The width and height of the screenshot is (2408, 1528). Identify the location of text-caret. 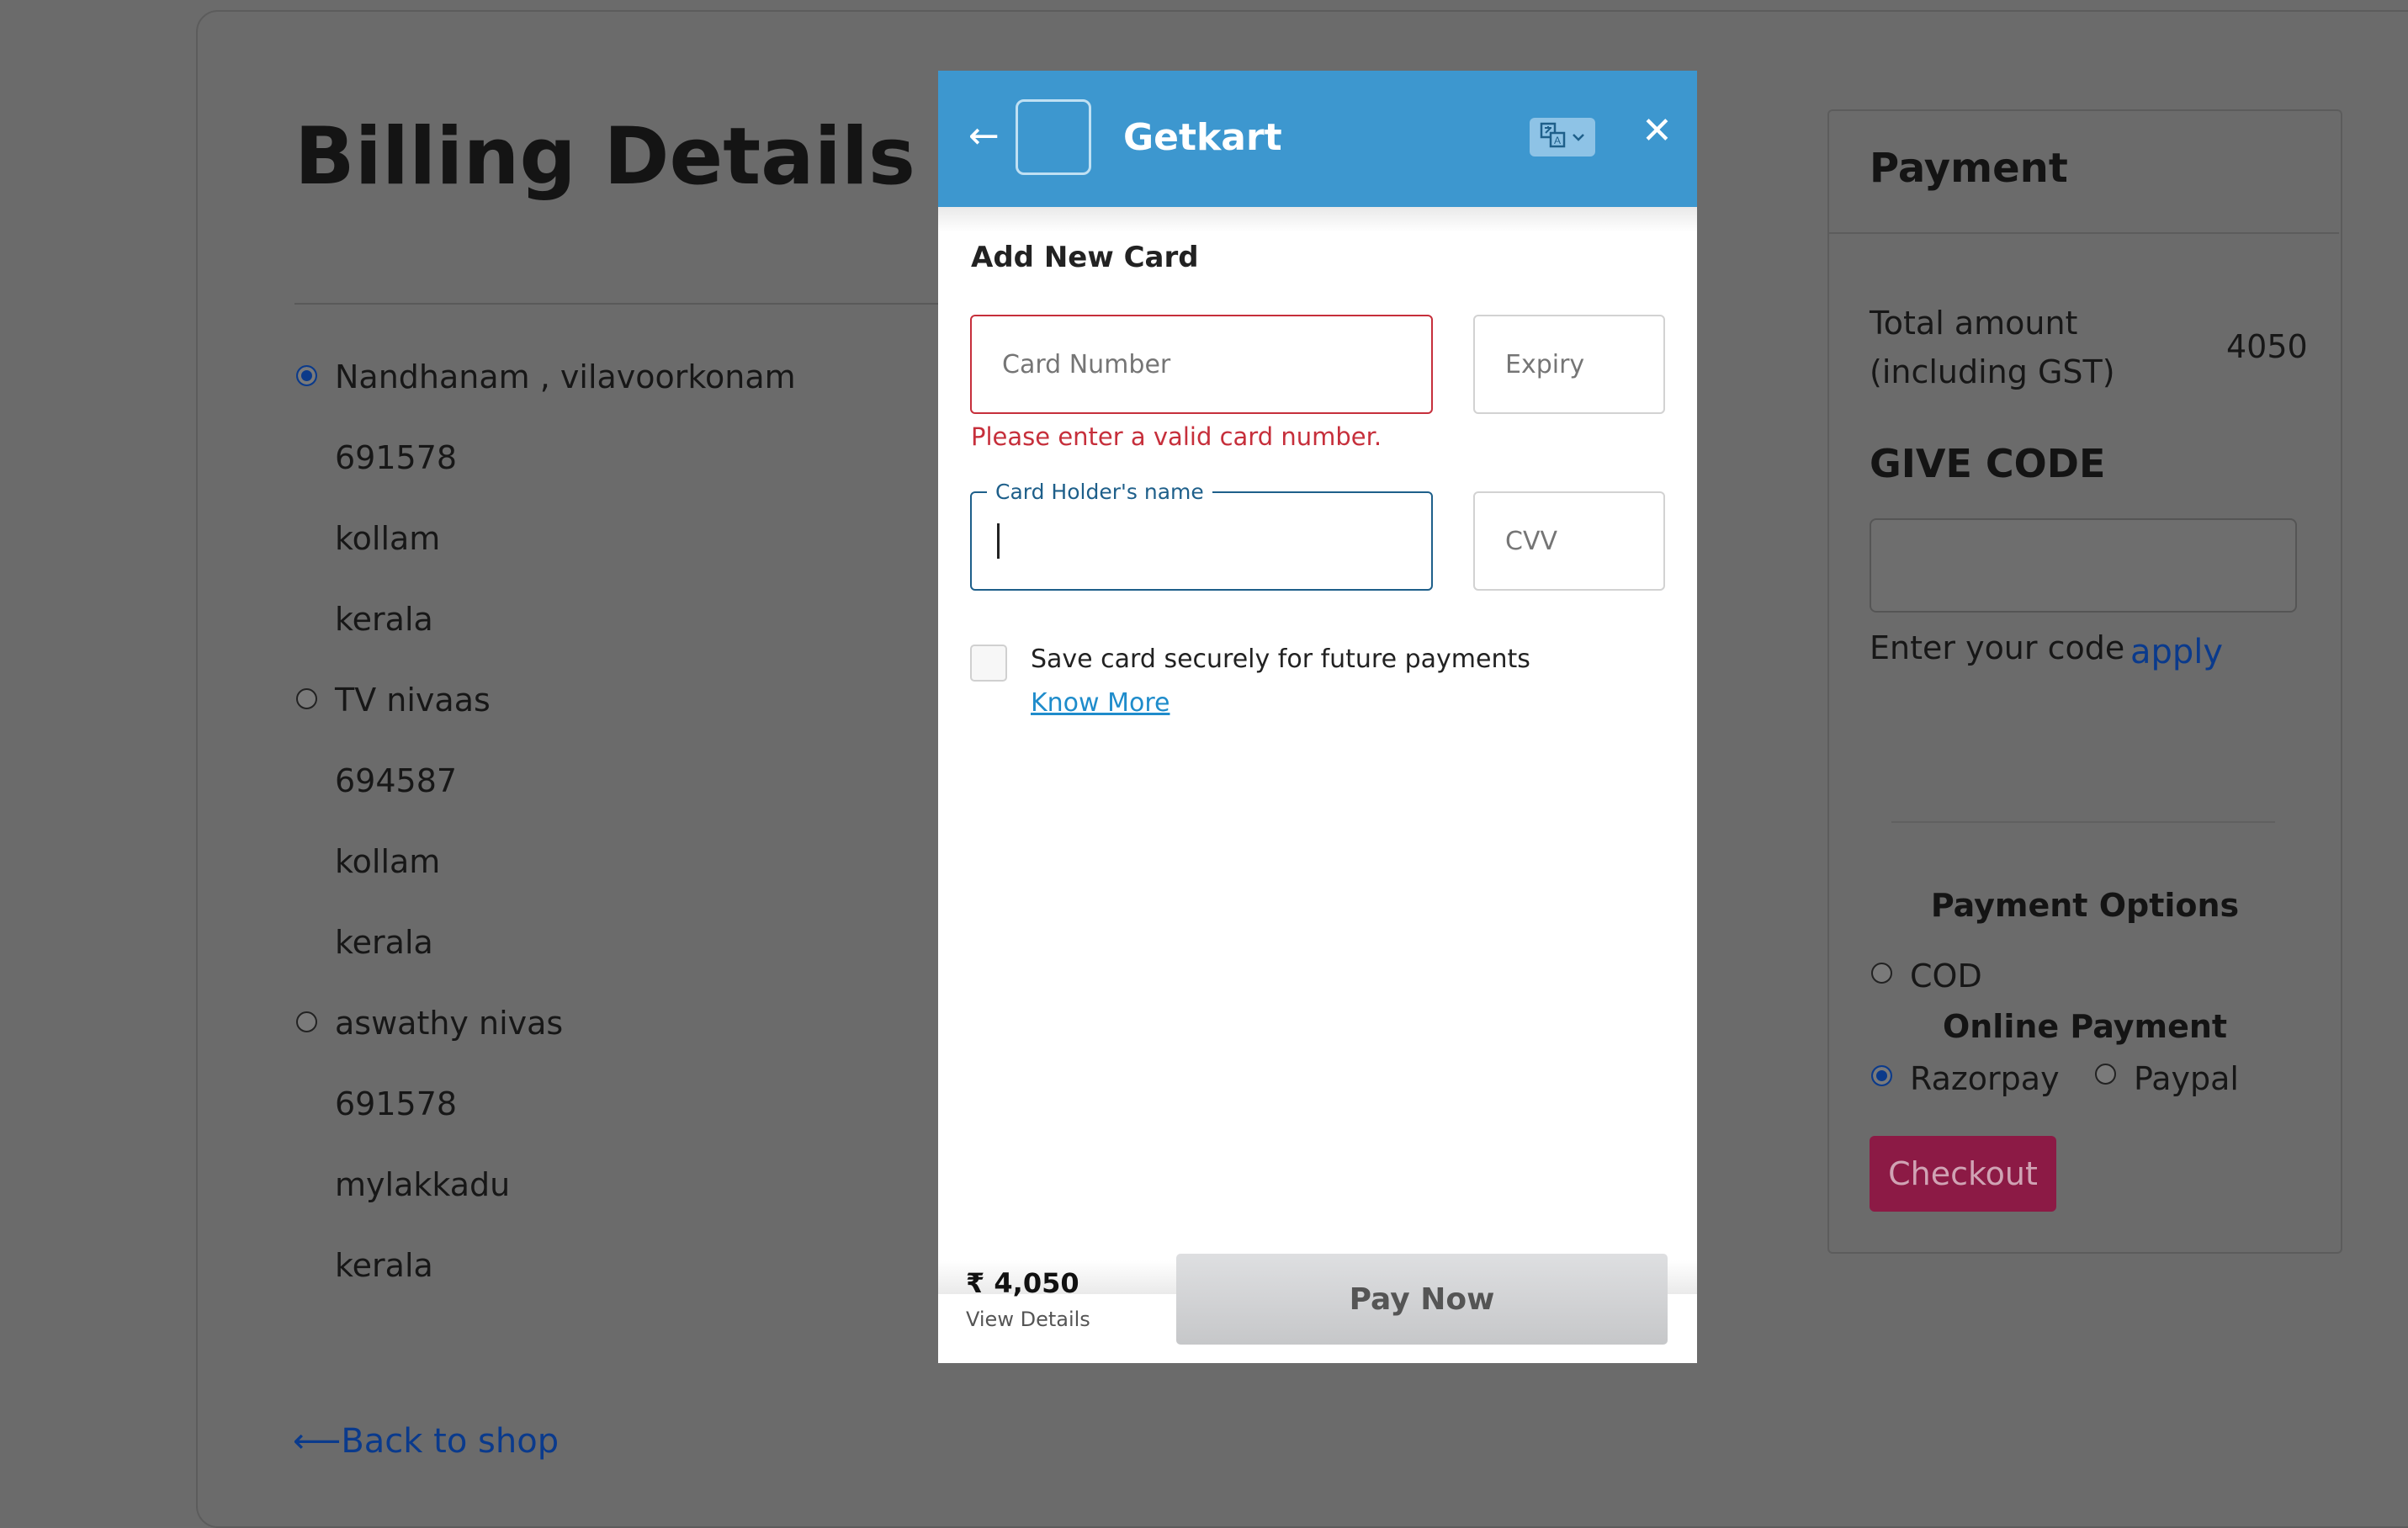
(999, 541).